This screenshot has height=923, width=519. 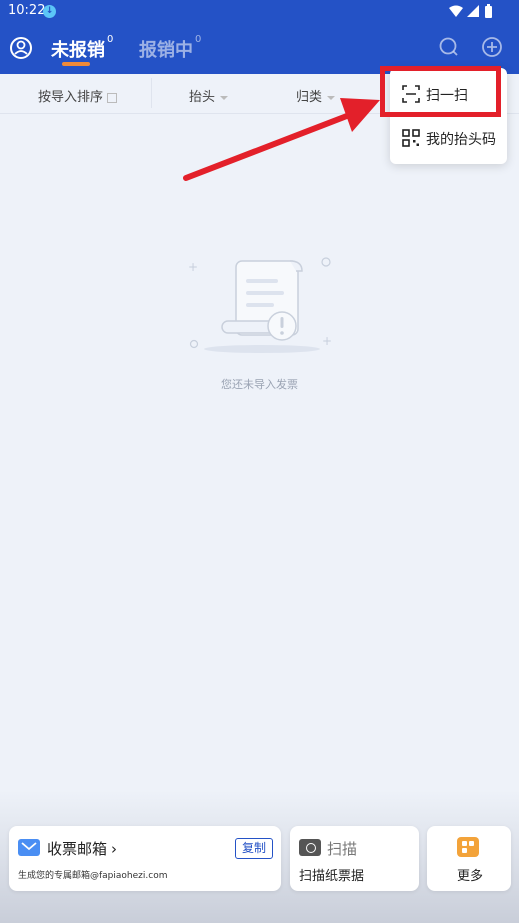 I want to click on envelope-icon, so click(x=29, y=846).